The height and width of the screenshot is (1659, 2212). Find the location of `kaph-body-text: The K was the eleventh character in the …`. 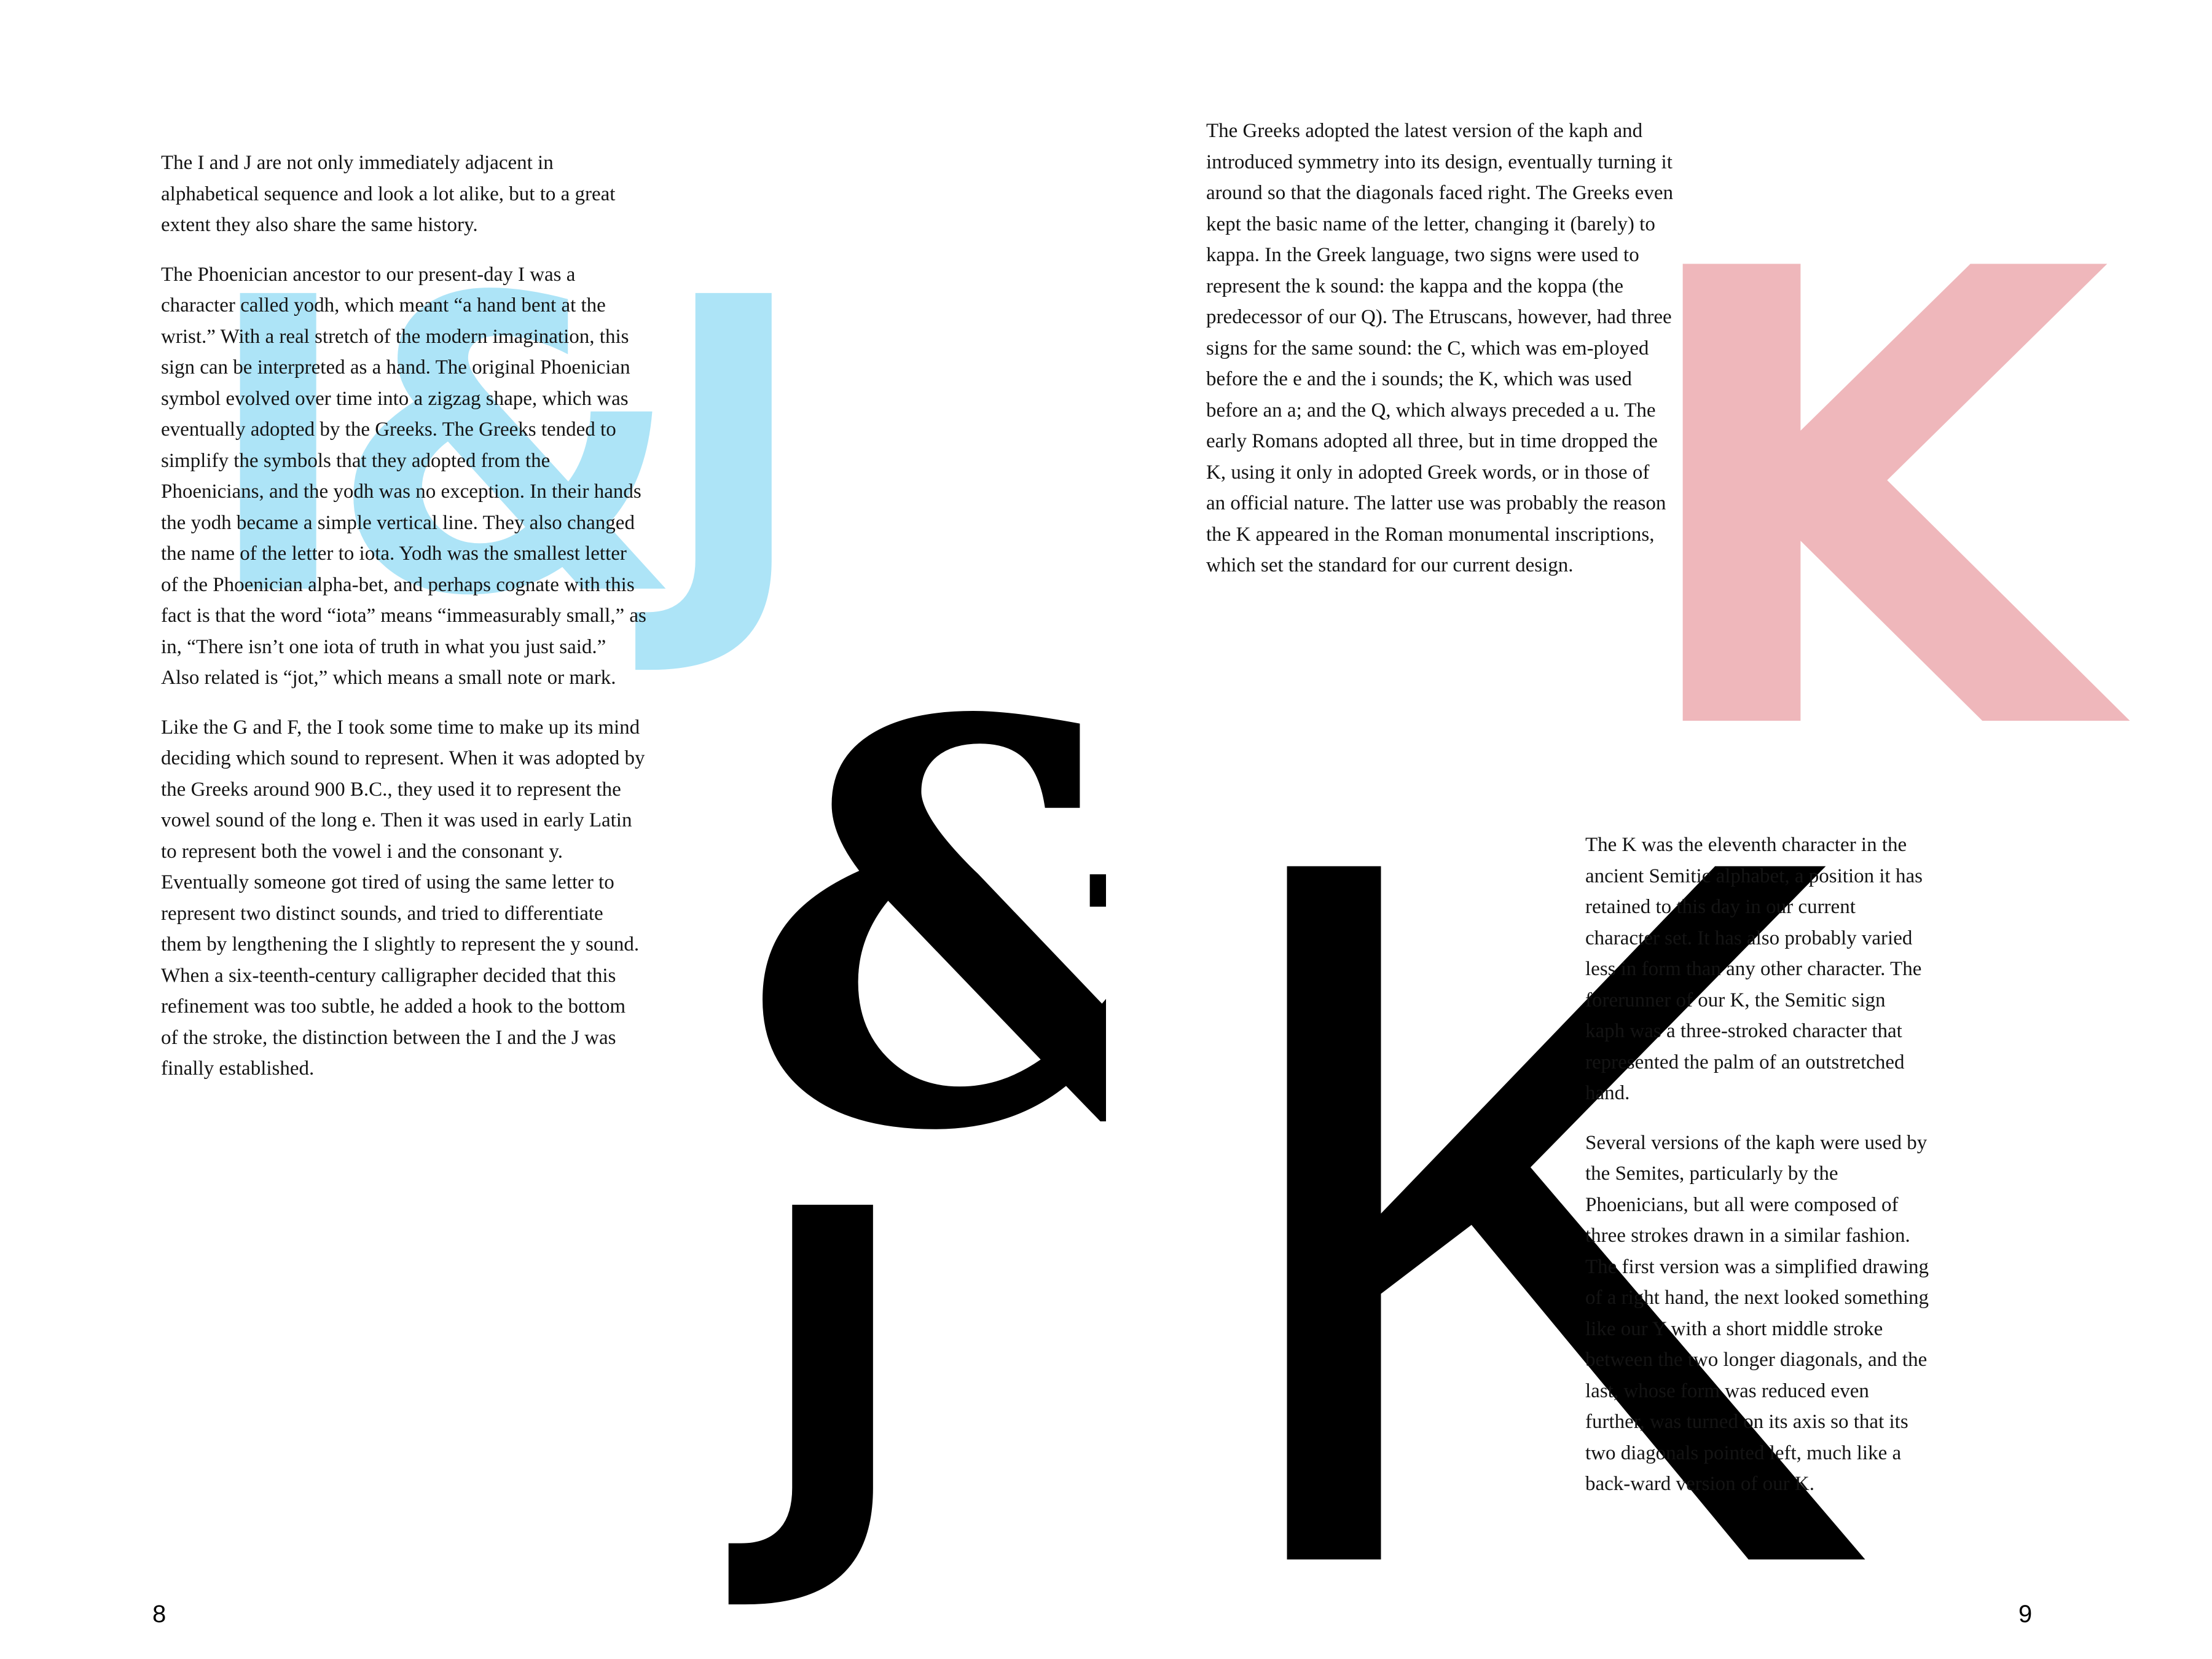

kaph-body-text: The K was the eleventh character in the … is located at coordinates (1757, 1174).